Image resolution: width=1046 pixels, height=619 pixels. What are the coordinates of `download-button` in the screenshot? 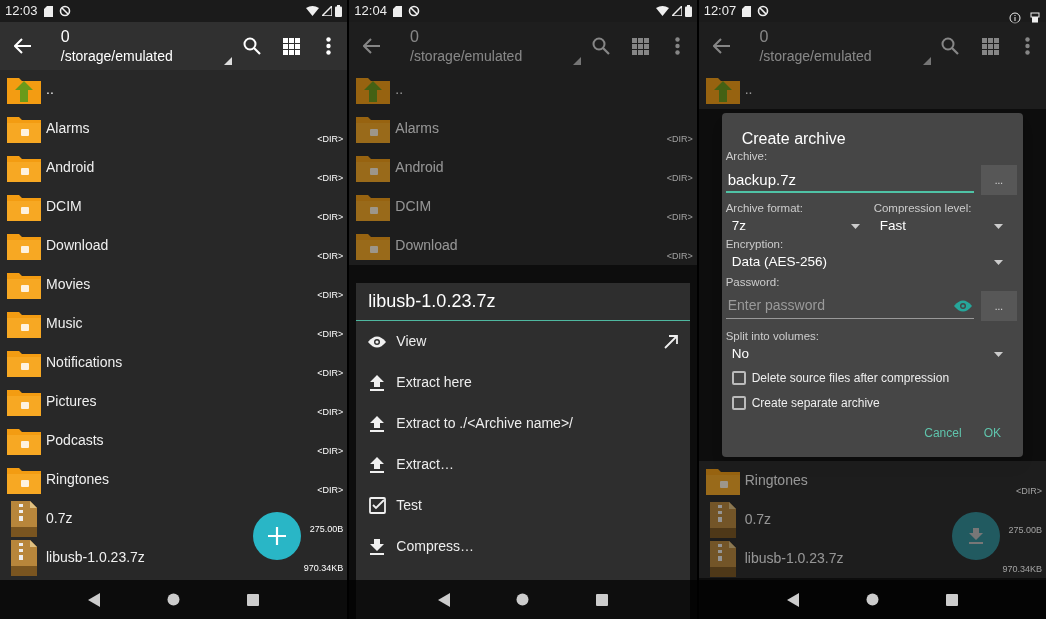 It's located at (976, 536).